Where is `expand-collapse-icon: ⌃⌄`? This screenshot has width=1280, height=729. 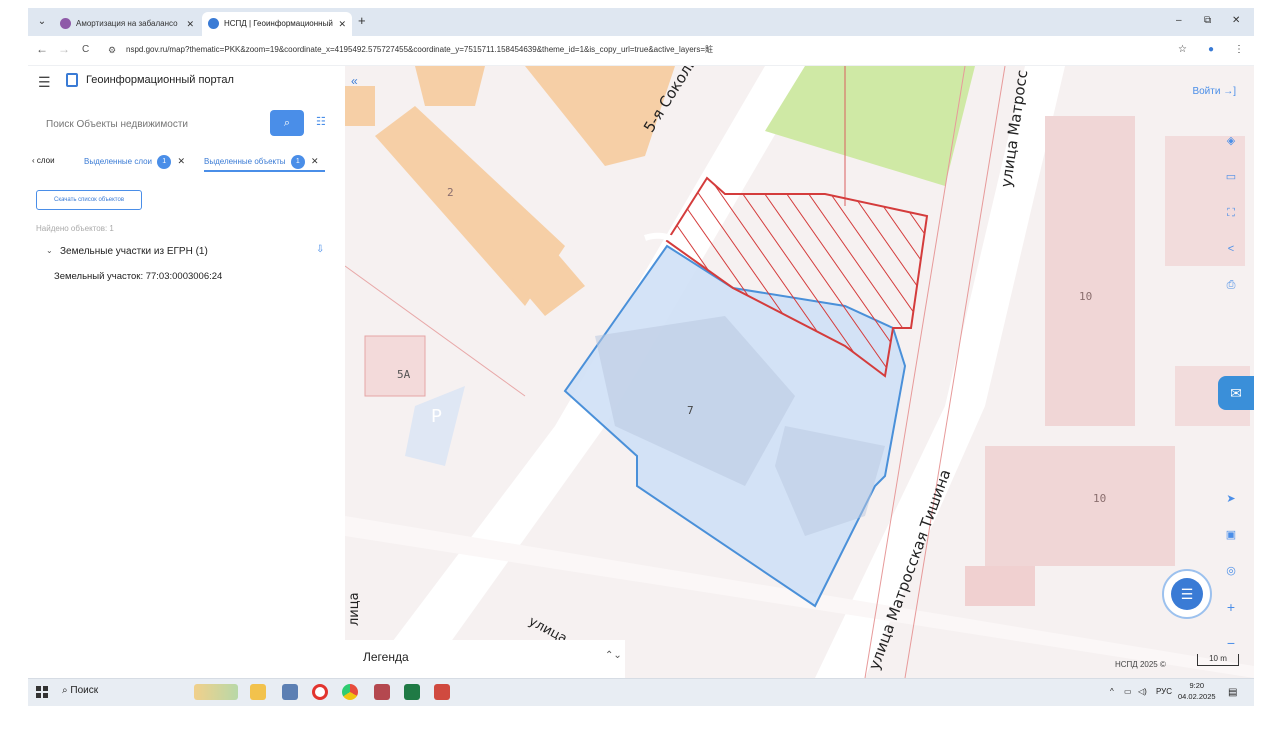 expand-collapse-icon: ⌃⌄ is located at coordinates (613, 655).